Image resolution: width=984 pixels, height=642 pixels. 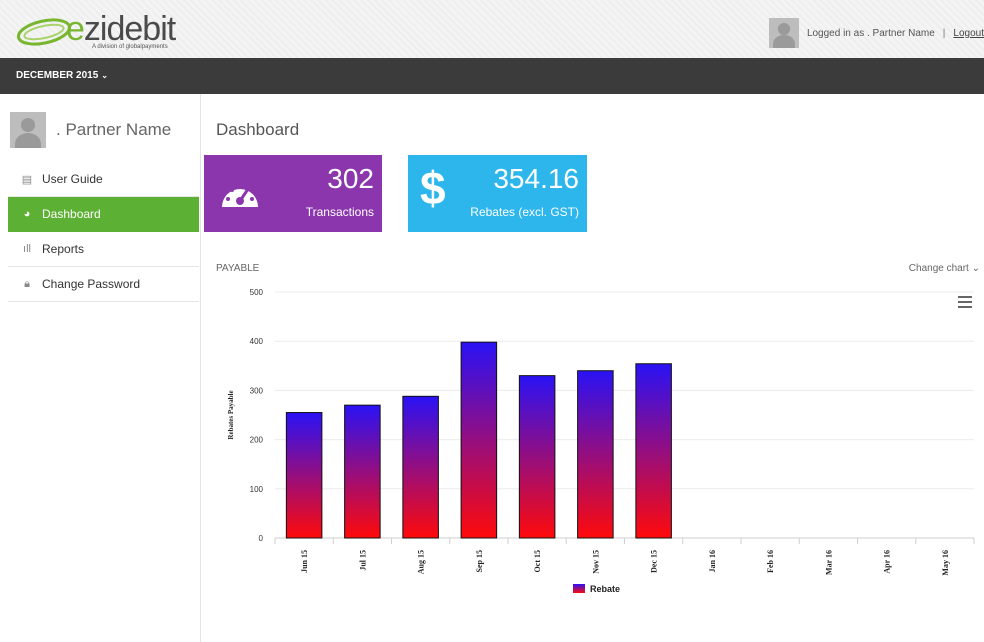 I want to click on sidebar-item-dashboard: ◕ Dashboard, so click(x=103, y=214).